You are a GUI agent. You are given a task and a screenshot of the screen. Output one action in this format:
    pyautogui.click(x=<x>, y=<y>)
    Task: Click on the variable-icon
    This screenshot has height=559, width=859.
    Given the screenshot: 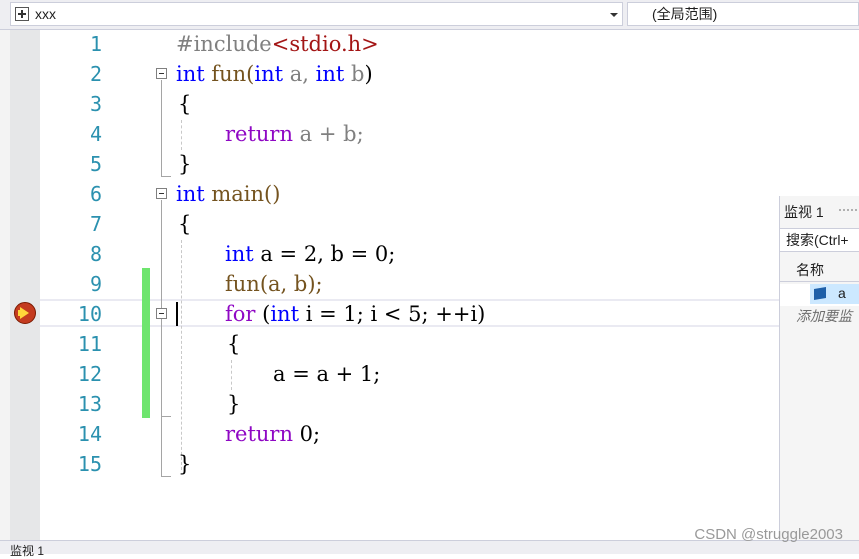 What is the action you would take?
    pyautogui.click(x=820, y=293)
    